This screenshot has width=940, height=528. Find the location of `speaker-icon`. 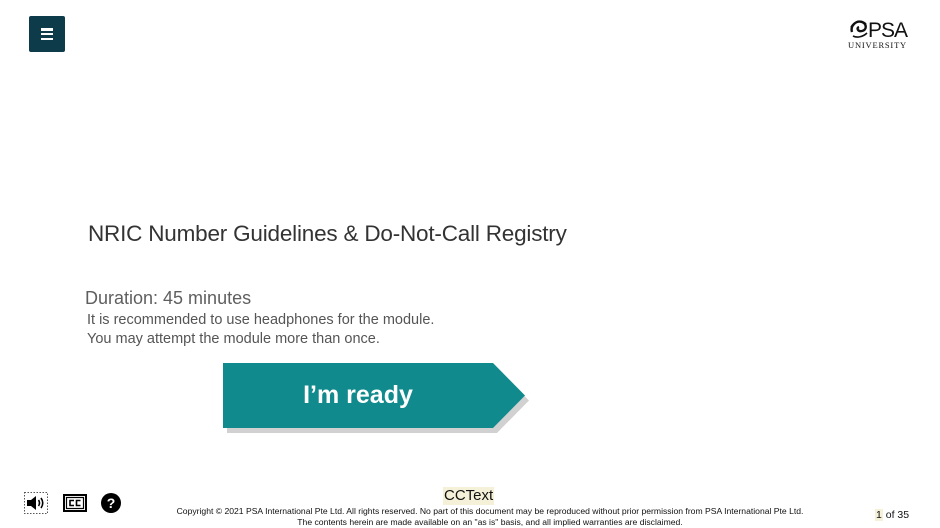

speaker-icon is located at coordinates (36, 503).